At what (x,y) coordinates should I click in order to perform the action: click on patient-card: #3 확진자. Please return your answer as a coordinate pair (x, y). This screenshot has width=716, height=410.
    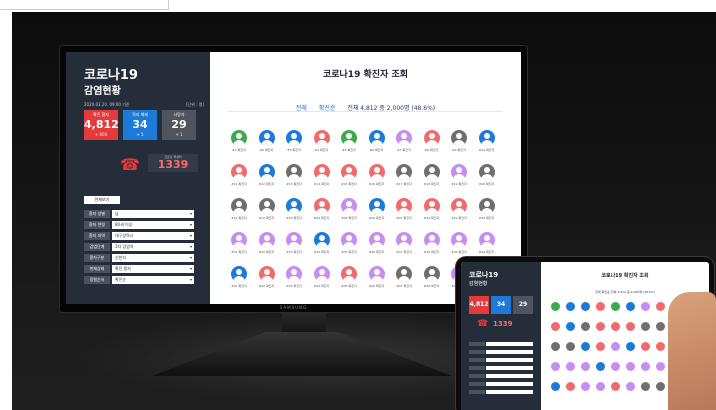
    Looking at the image, I should click on (294, 144).